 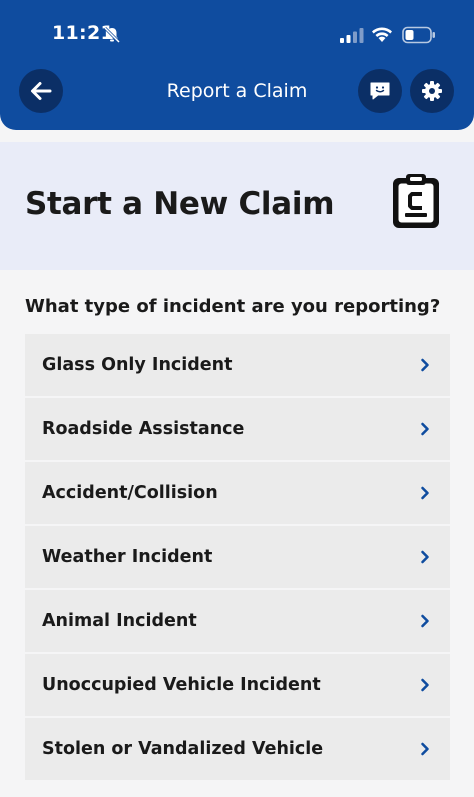 I want to click on option-label: Roadside Assistance, so click(x=143, y=429).